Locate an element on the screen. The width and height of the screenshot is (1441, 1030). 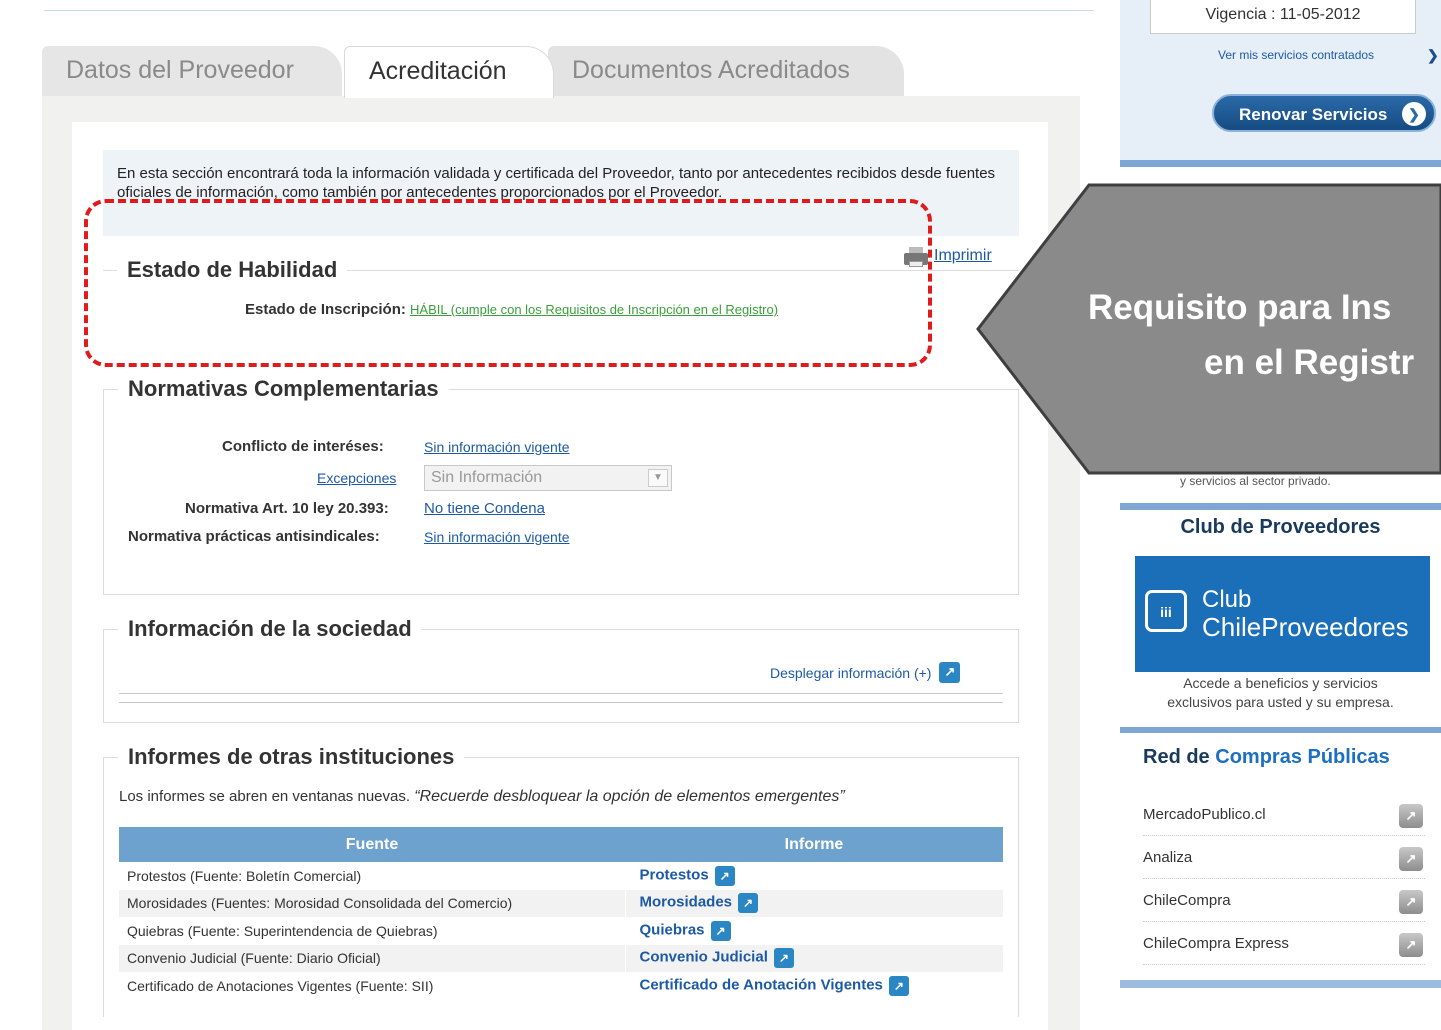
tab-documentos-acreditados: Documentos Acreditados is located at coordinates (726, 72).